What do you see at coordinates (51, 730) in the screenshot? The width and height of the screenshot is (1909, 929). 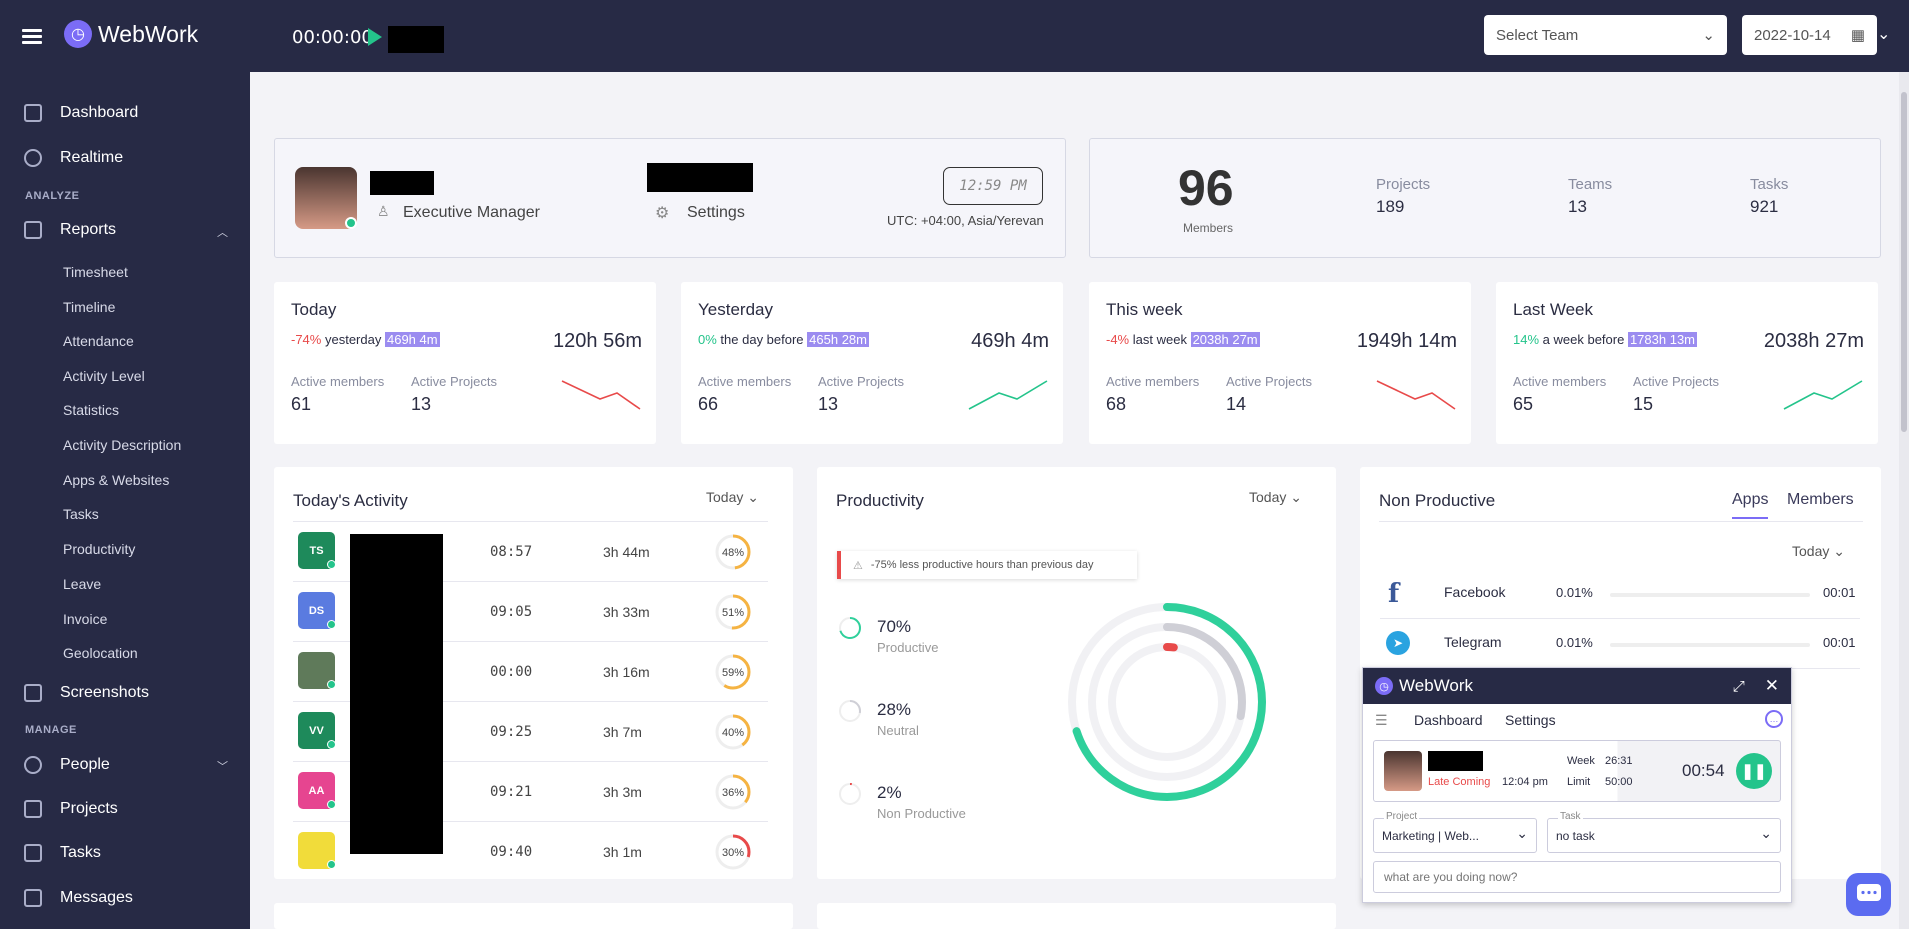 I see `section-manage: MANAGE` at bounding box center [51, 730].